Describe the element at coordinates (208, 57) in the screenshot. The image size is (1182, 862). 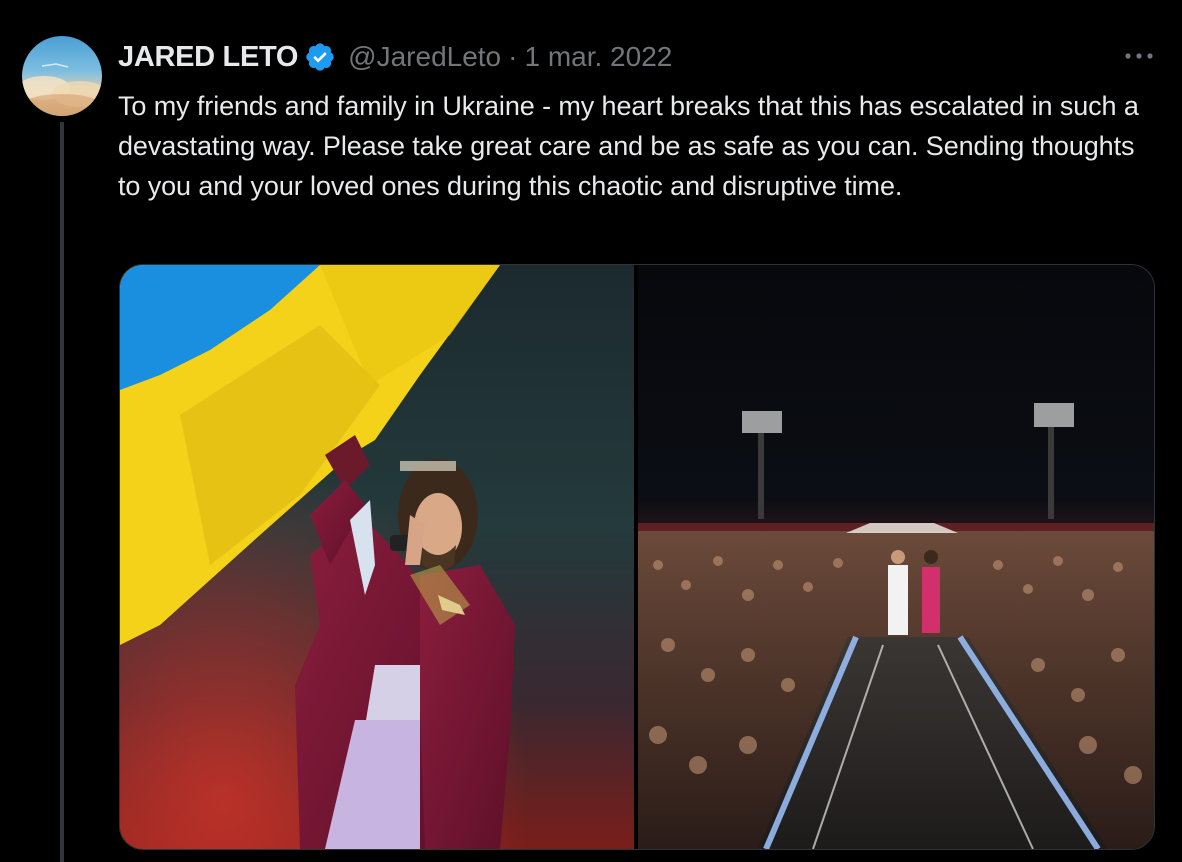
I see `author-name: JARED LETO` at that location.